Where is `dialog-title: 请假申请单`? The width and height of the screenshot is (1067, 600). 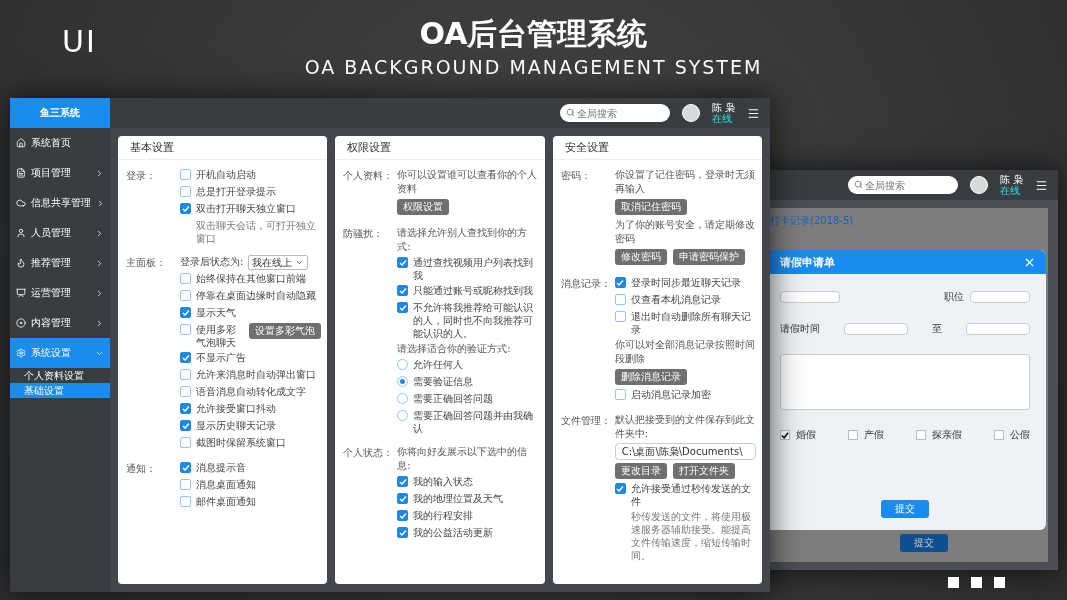 dialog-title: 请假申请单 is located at coordinates (807, 262).